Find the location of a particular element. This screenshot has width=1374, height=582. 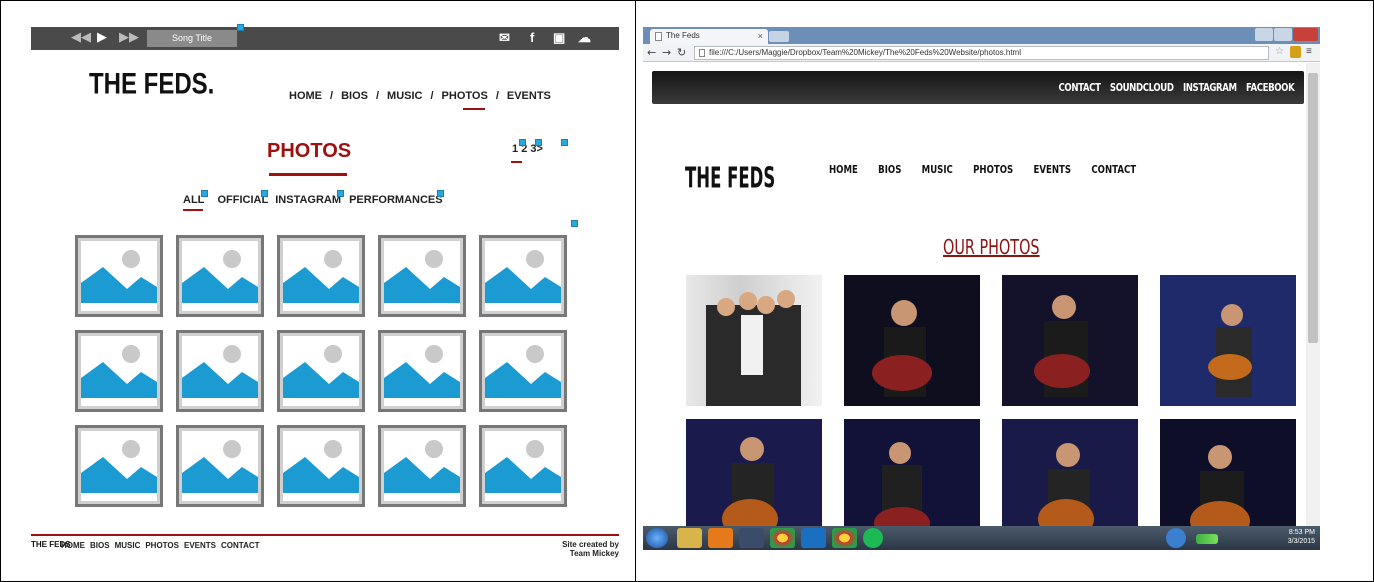

spotify-icon is located at coordinates (873, 538).